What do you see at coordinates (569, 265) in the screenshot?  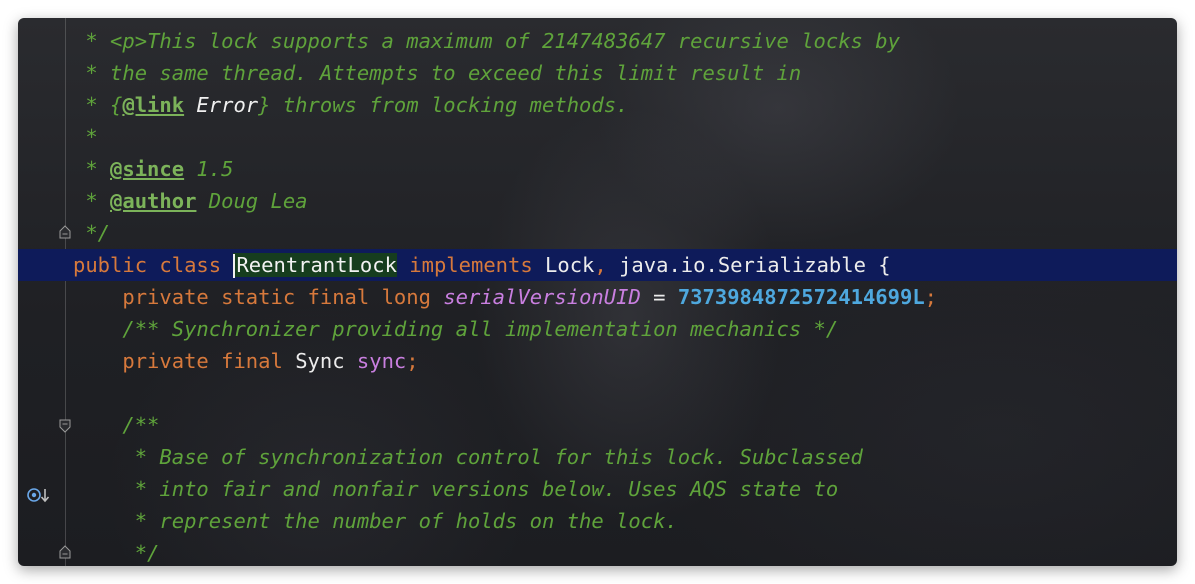 I see `type-lock: Lock` at bounding box center [569, 265].